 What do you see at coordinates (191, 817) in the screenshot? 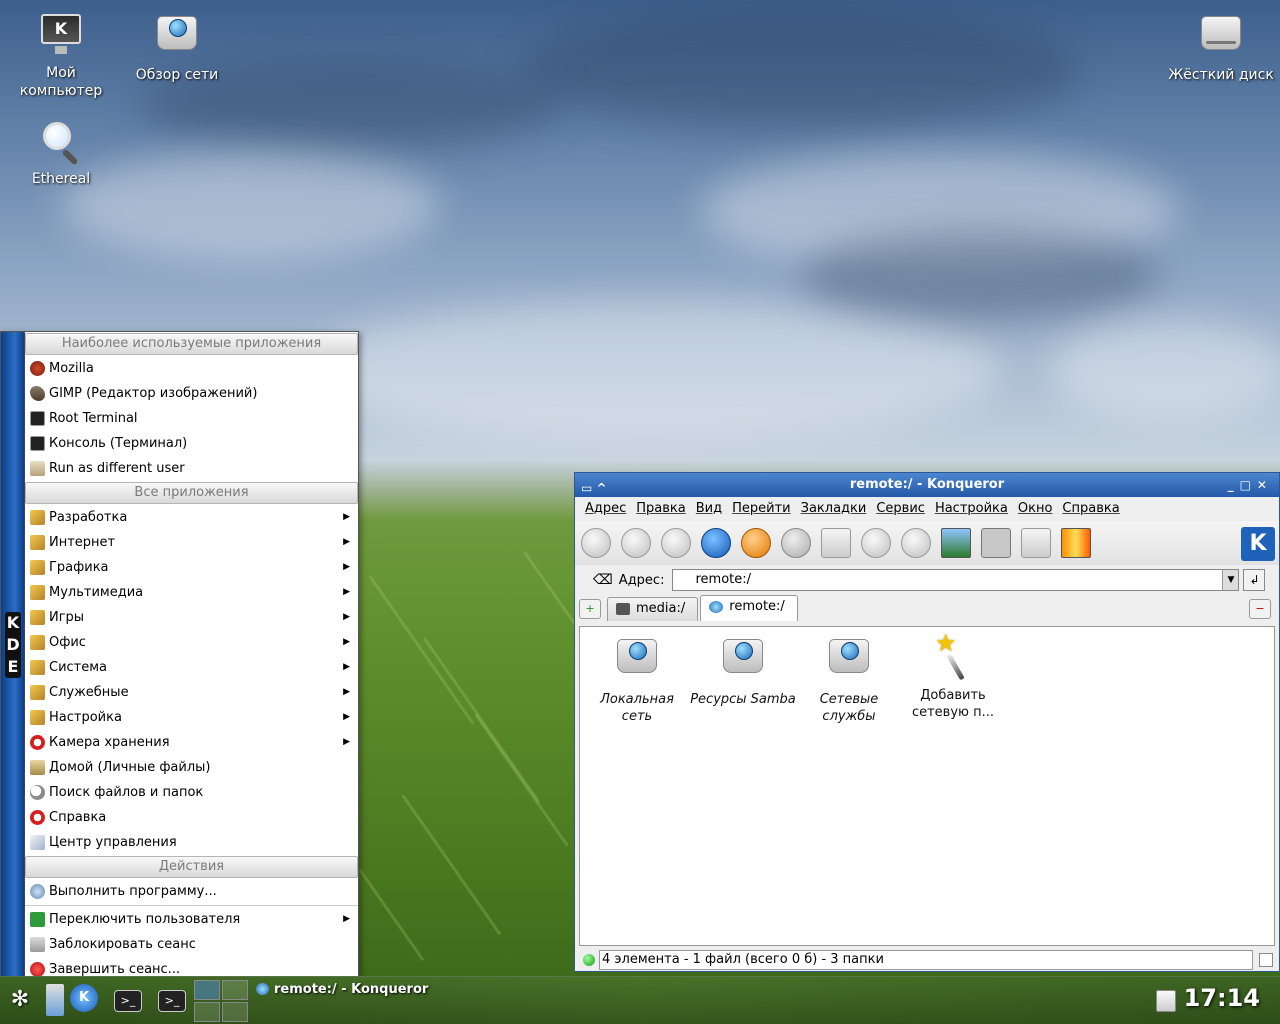
I see `kmenu-item-help: Справка` at bounding box center [191, 817].